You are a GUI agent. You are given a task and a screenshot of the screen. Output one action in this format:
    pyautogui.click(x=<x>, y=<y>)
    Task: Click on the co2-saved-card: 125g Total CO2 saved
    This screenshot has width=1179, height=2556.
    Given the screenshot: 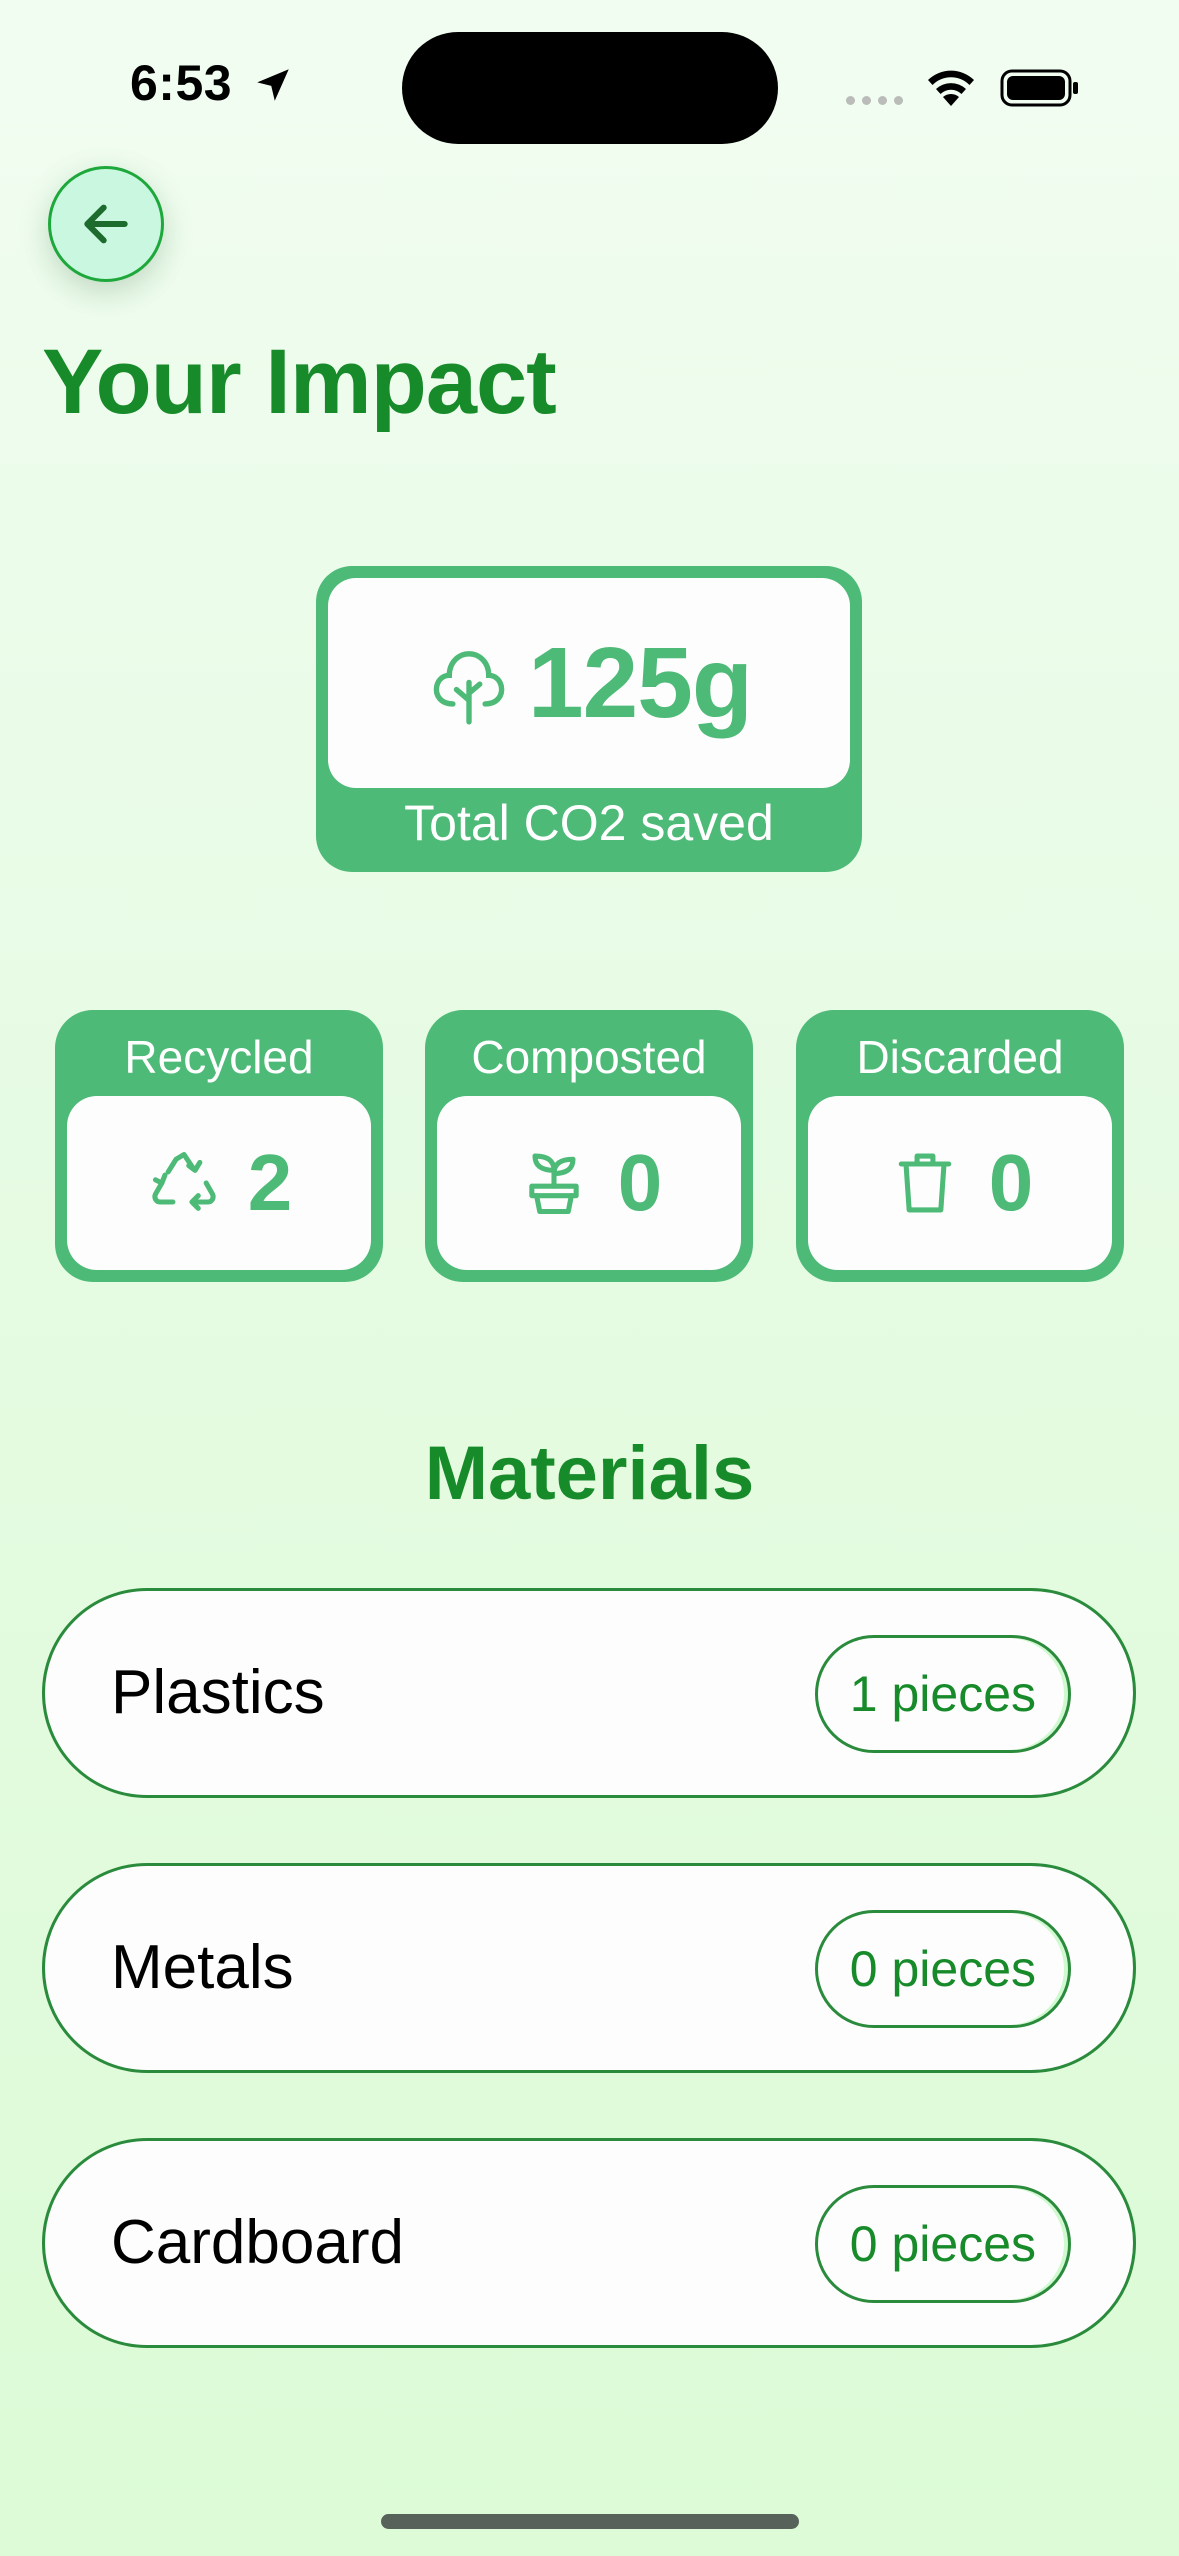 What is the action you would take?
    pyautogui.click(x=589, y=719)
    